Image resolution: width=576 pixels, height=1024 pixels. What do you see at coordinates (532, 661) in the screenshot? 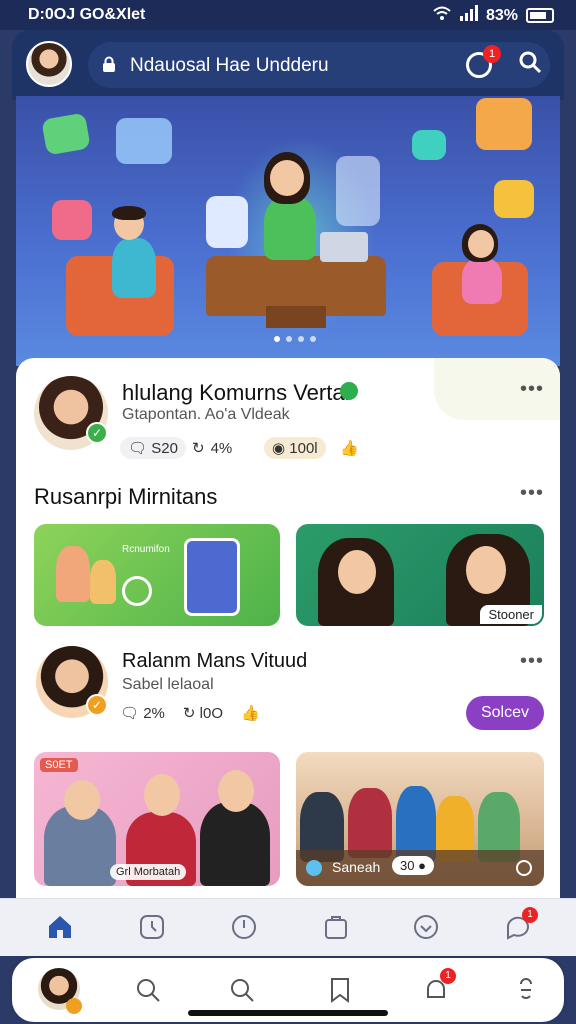
I see `second-more-icon: •••` at bounding box center [532, 661].